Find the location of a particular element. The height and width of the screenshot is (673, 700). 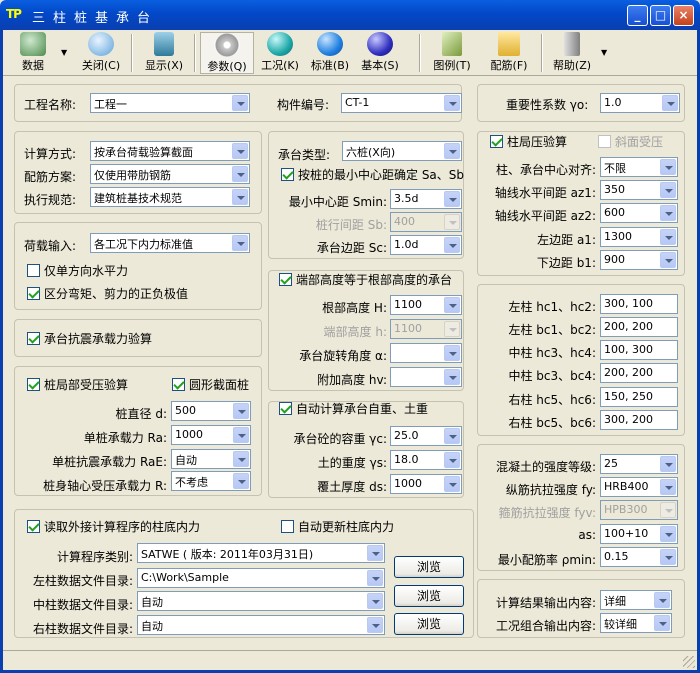

browse-right-button: 浏览 is located at coordinates (429, 624).